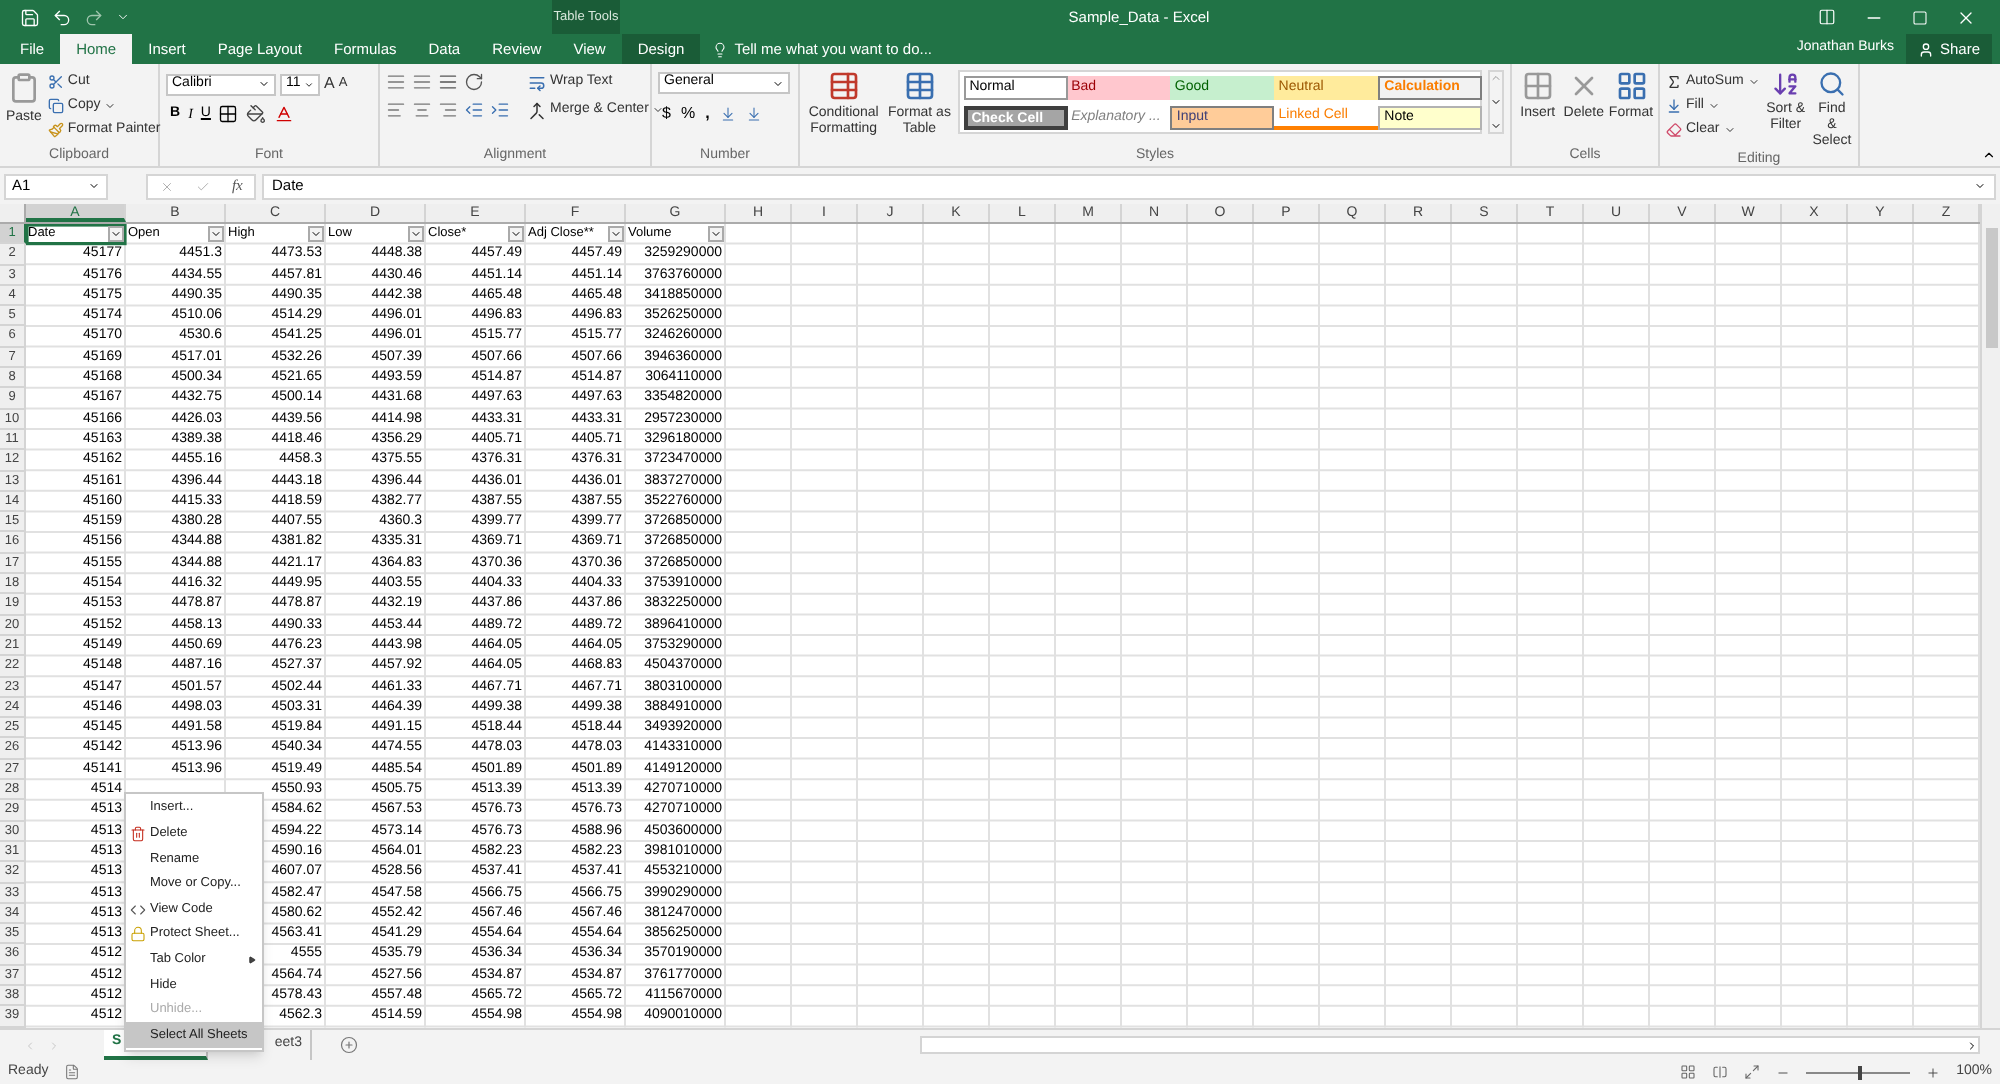  Describe the element at coordinates (474, 82) in the screenshot. I see `orientation-icon` at that location.